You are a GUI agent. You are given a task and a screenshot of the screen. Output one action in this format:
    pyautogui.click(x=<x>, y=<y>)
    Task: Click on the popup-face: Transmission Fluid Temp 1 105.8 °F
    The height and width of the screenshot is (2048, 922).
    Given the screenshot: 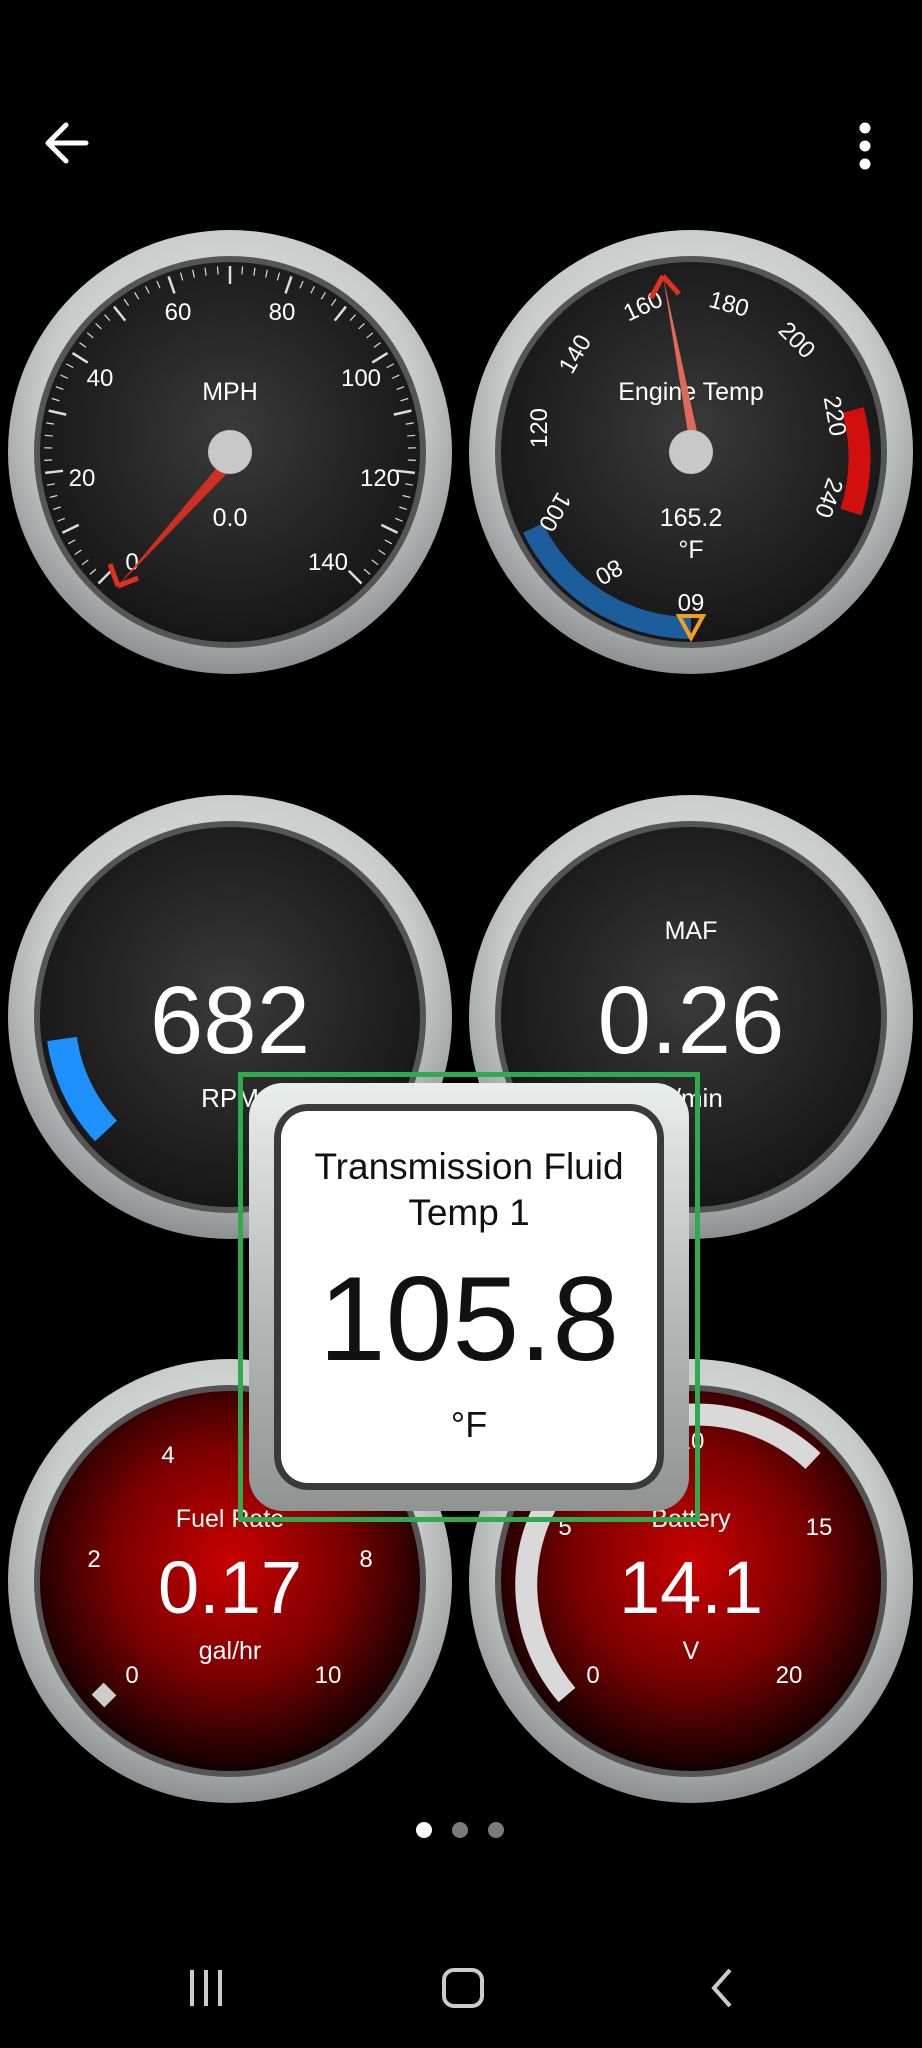 What is the action you would take?
    pyautogui.click(x=469, y=1297)
    